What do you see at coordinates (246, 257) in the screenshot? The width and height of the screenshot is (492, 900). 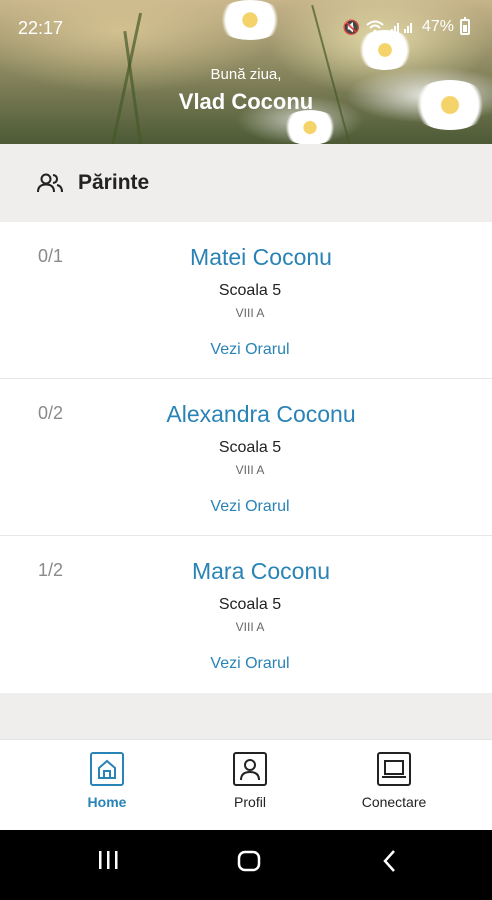 I see `child-name: Matei Coconu` at bounding box center [246, 257].